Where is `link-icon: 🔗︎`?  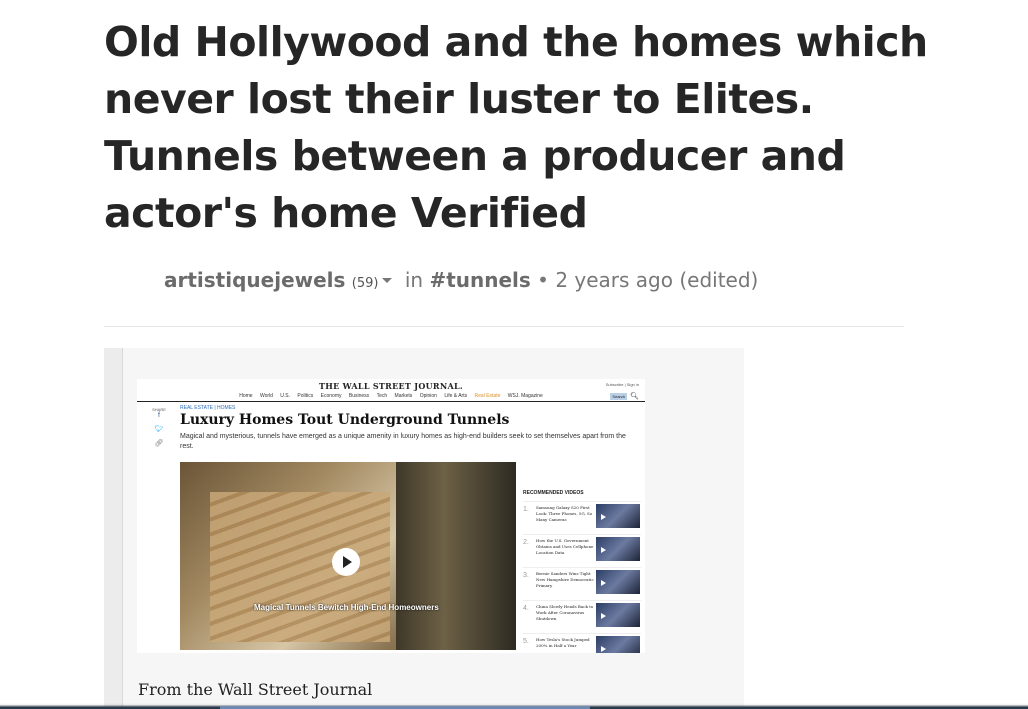 link-icon: 🔗︎ is located at coordinates (159, 443).